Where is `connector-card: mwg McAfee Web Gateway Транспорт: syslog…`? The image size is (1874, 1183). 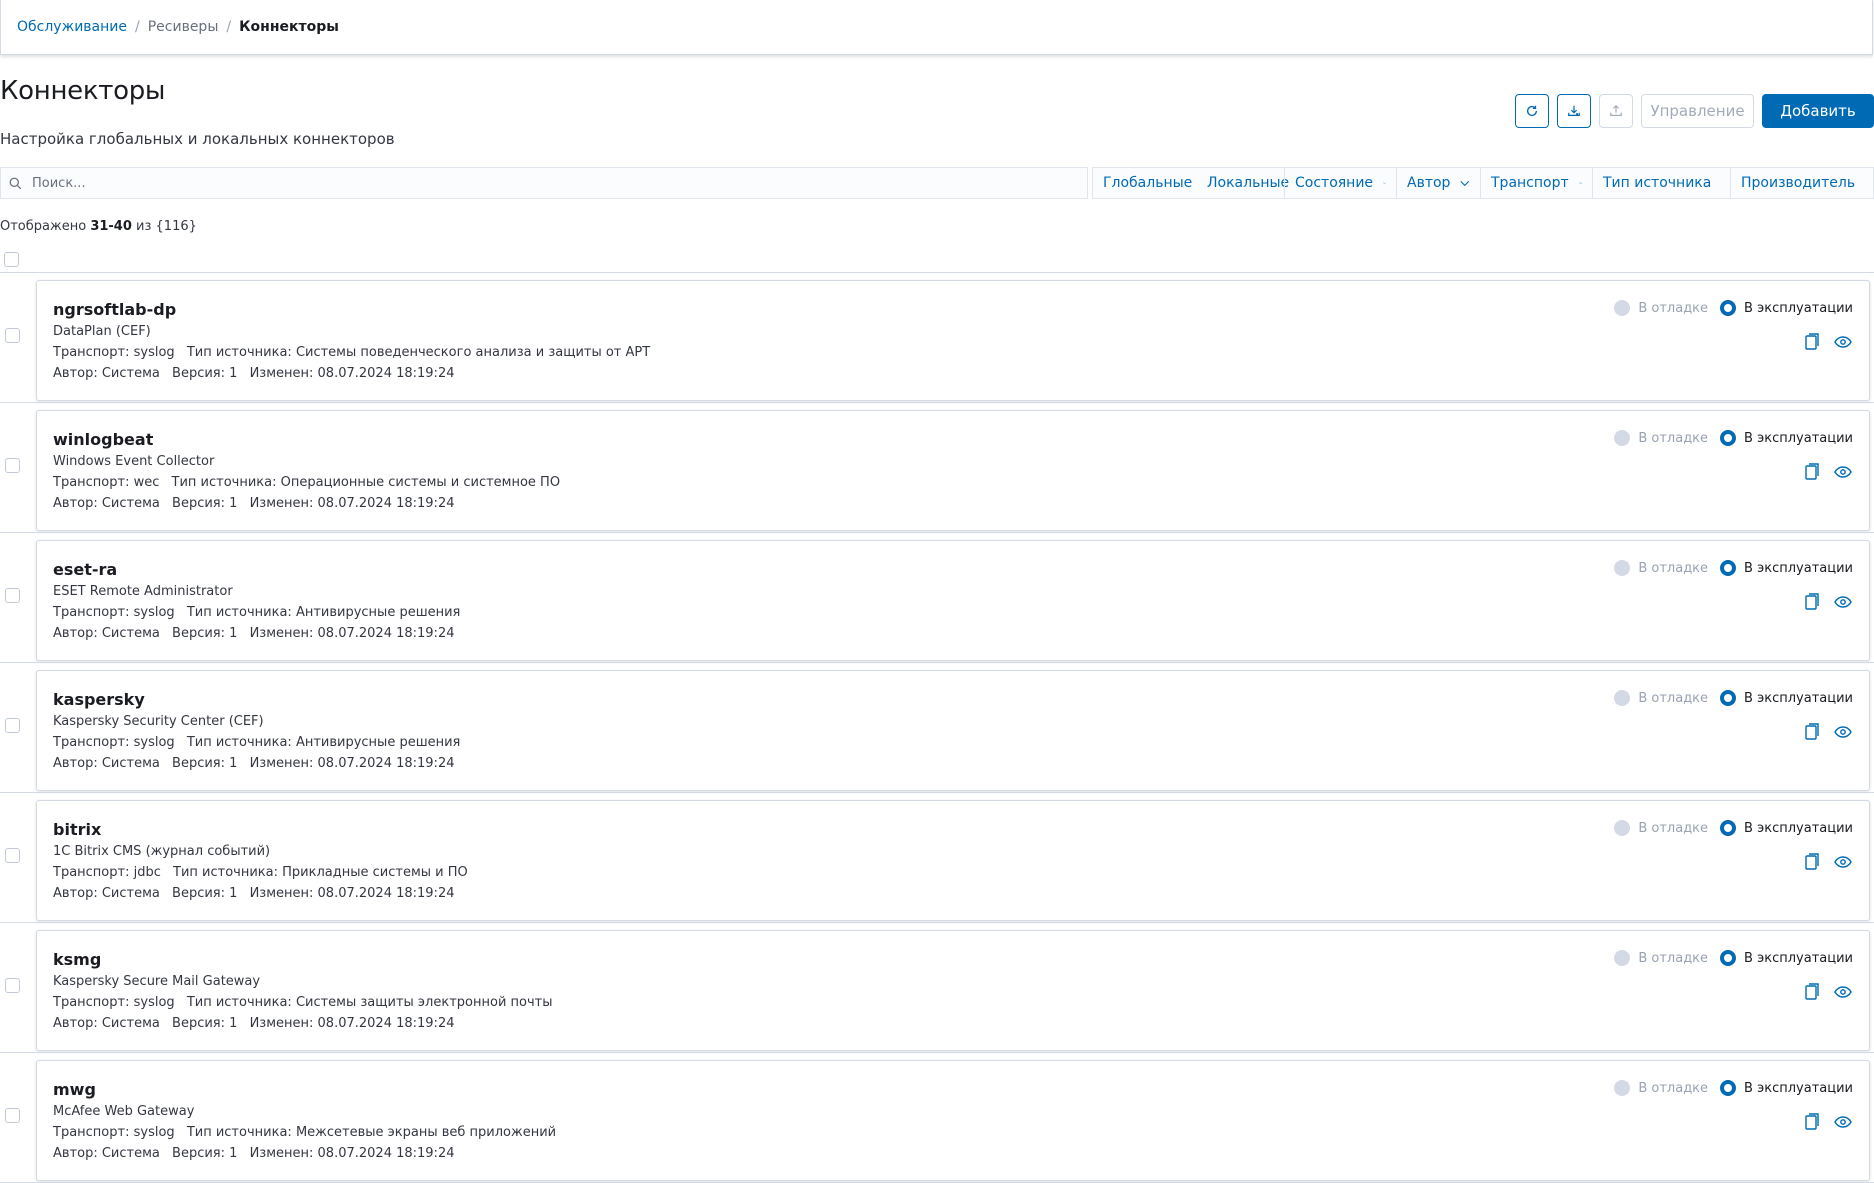
connector-card: mwg McAfee Web Gateway Транспорт: syslog… is located at coordinates (953, 1120).